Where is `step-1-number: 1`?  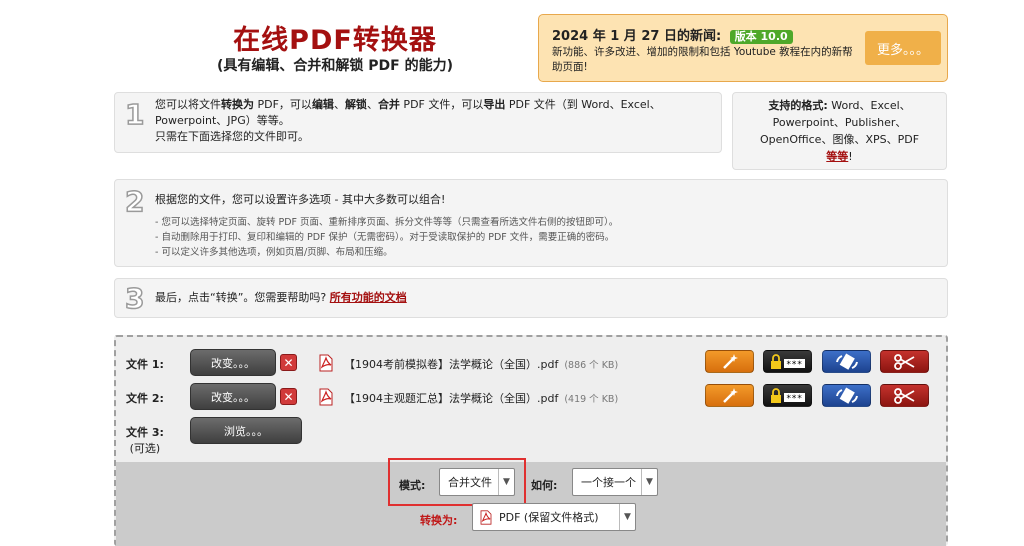 step-1-number: 1 is located at coordinates (134, 114).